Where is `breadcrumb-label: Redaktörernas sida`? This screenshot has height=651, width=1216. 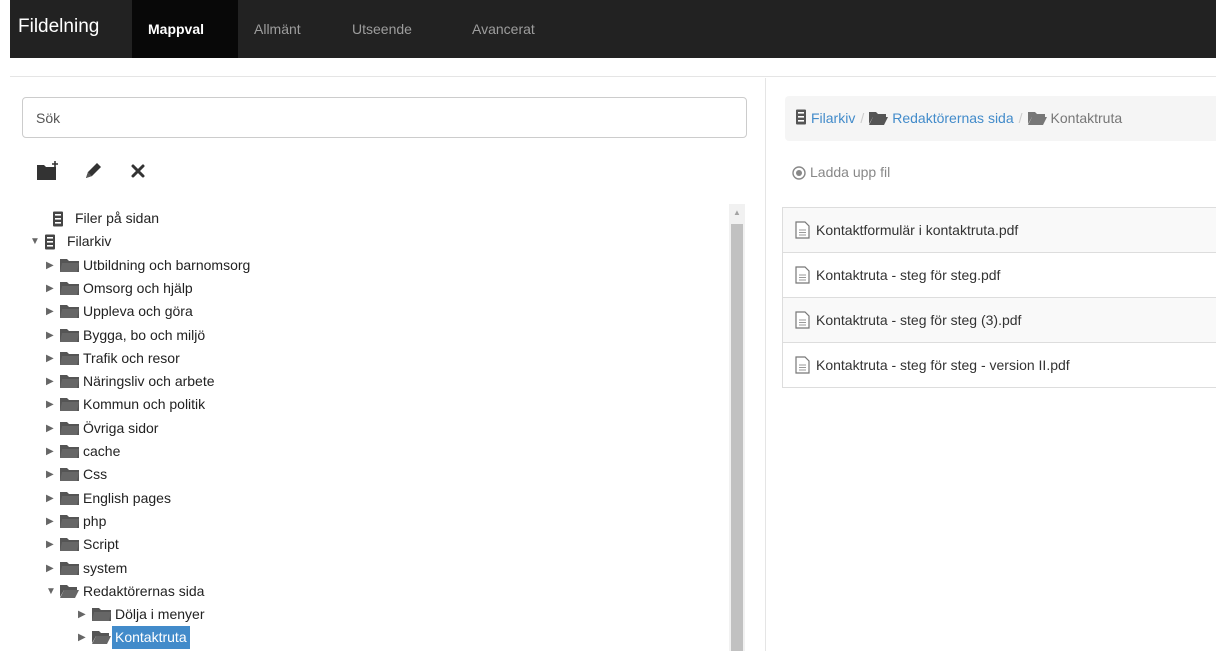 breadcrumb-label: Redaktörernas sida is located at coordinates (953, 118).